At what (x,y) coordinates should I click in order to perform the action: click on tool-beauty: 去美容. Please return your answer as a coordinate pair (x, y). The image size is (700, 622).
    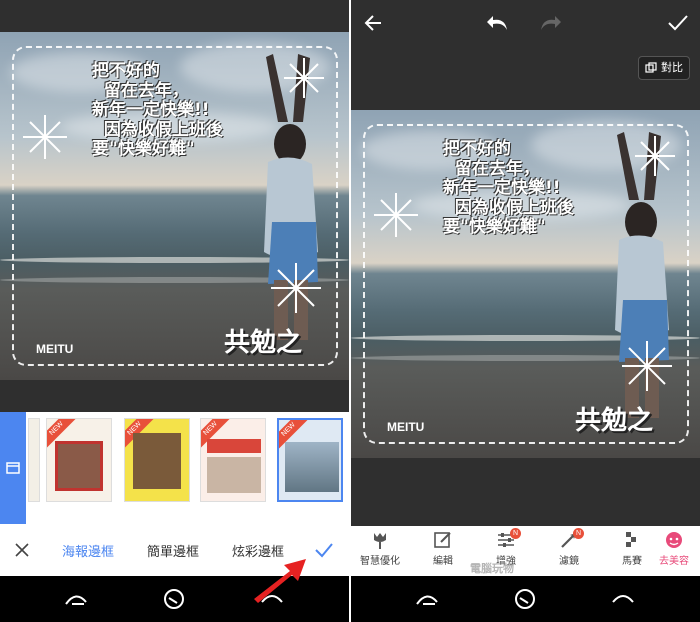
    Looking at the image, I should click on (674, 548).